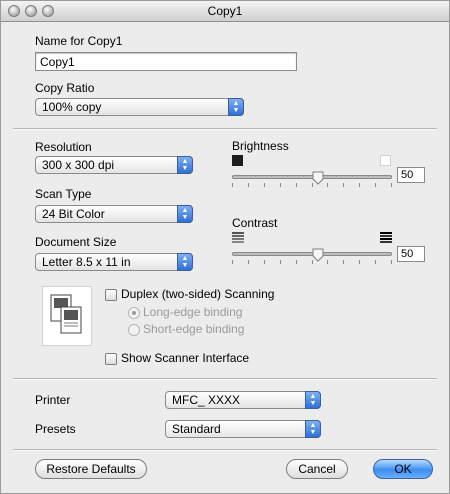 The height and width of the screenshot is (494, 450). I want to click on printer-label: Printer, so click(53, 400).